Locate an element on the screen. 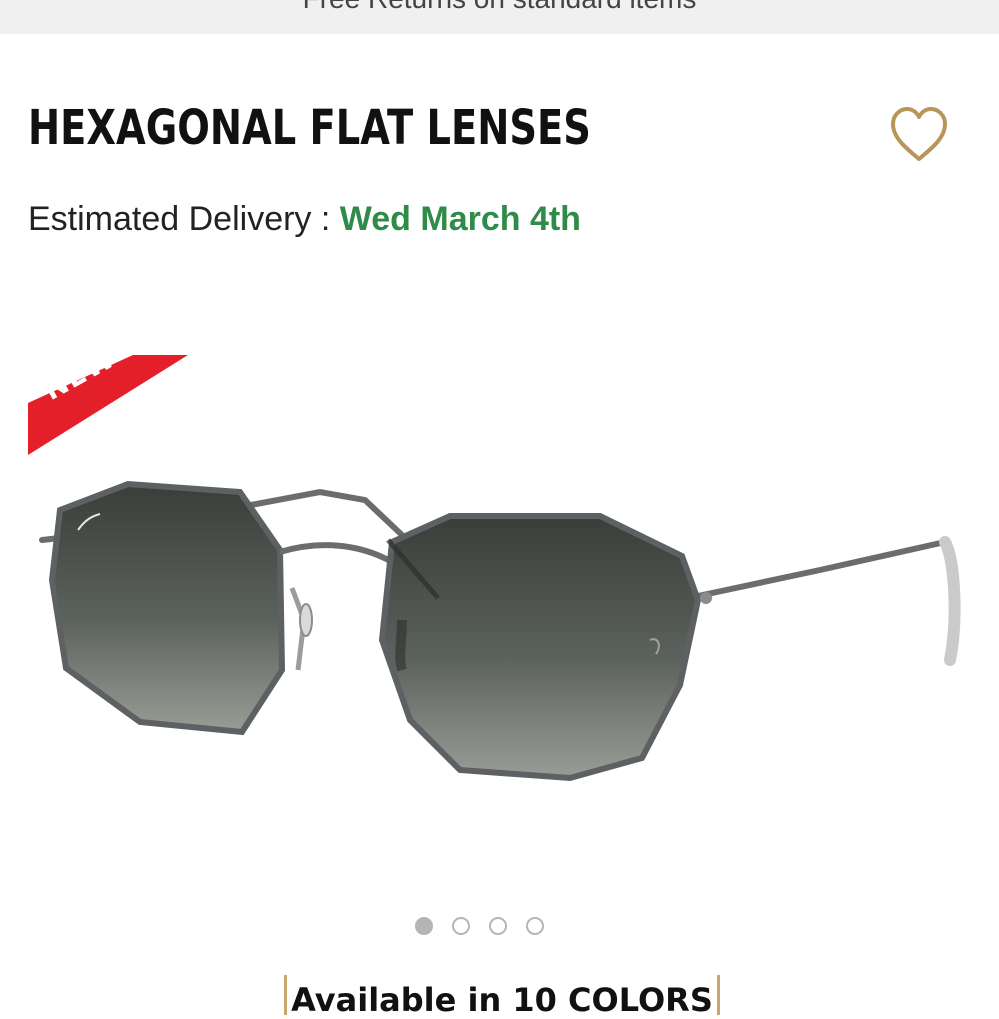 The height and width of the screenshot is (1019, 999). heart-outline-icon is located at coordinates (919, 134).